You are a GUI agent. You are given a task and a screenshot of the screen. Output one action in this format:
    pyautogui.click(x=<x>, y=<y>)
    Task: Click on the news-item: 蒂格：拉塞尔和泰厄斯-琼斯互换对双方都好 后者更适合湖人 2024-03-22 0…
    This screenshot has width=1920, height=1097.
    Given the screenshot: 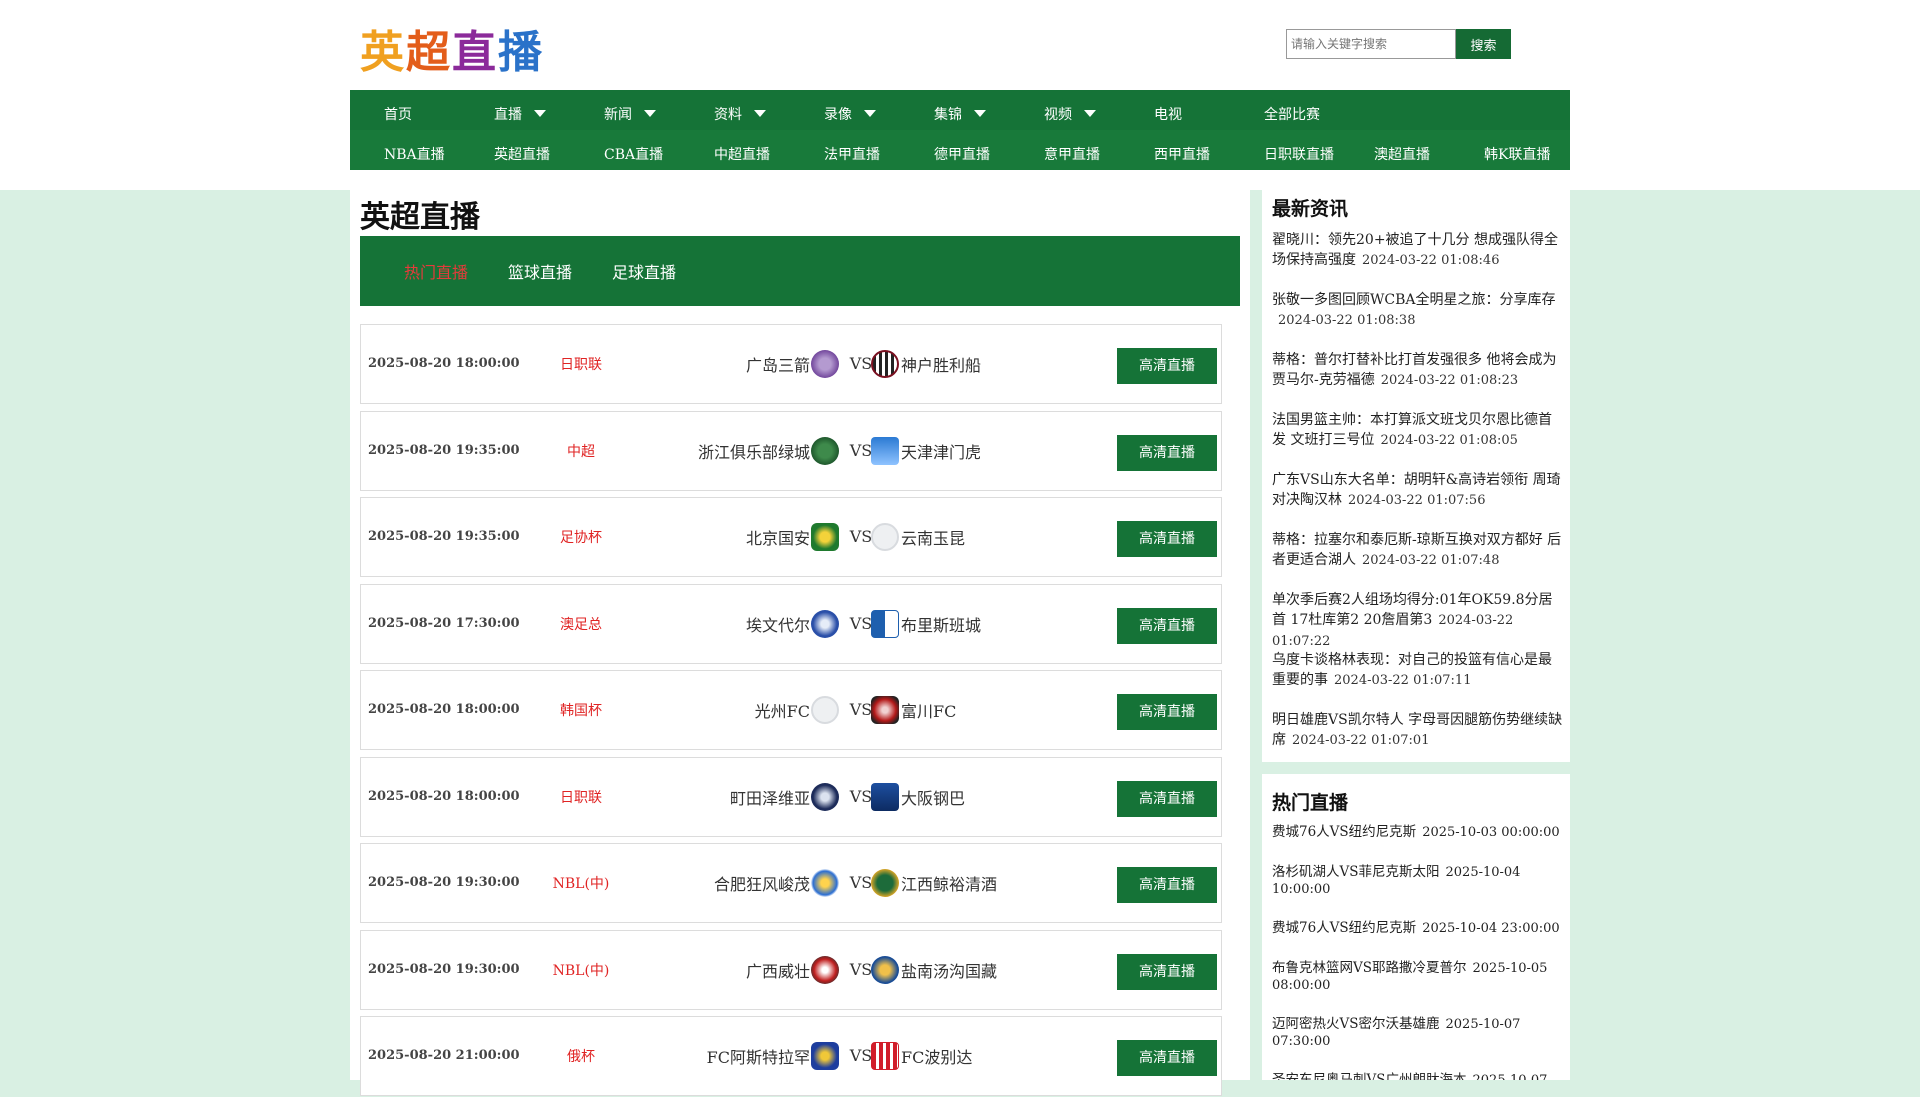 What is the action you would take?
    pyautogui.click(x=1418, y=550)
    